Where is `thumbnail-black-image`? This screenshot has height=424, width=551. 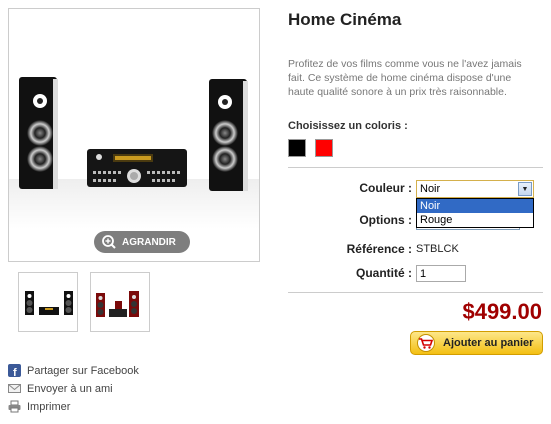 thumbnail-black-image is located at coordinates (49, 303).